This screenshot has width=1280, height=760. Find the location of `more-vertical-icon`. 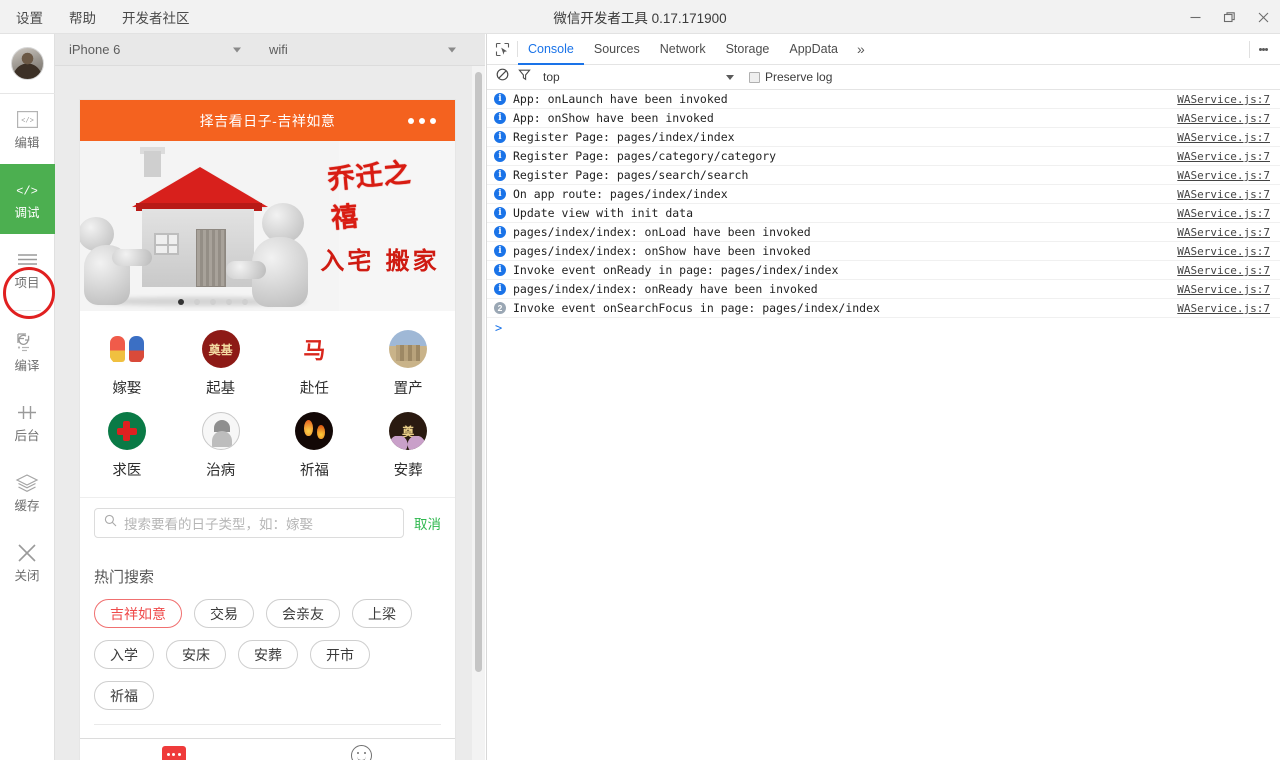

more-vertical-icon is located at coordinates (1263, 49).